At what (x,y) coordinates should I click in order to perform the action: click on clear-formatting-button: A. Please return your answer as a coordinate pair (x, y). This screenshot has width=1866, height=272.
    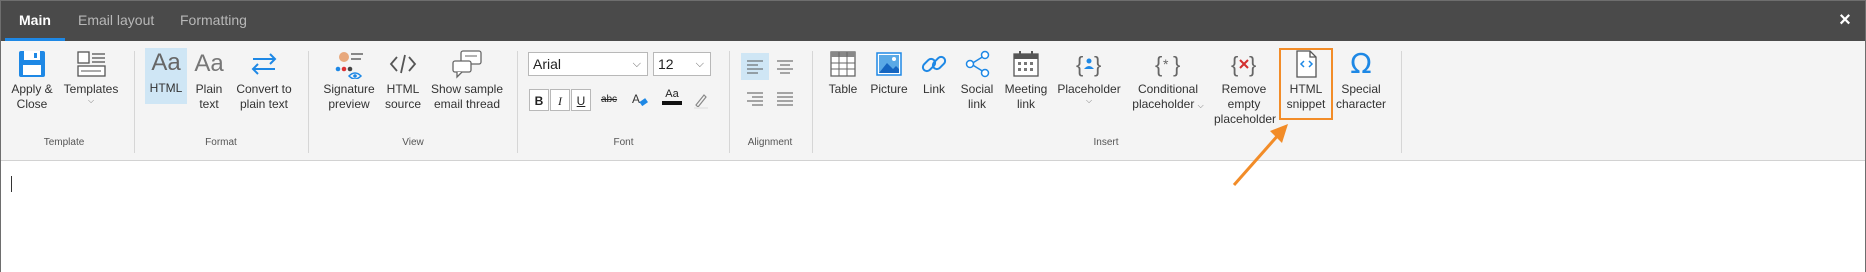
    Looking at the image, I should click on (640, 100).